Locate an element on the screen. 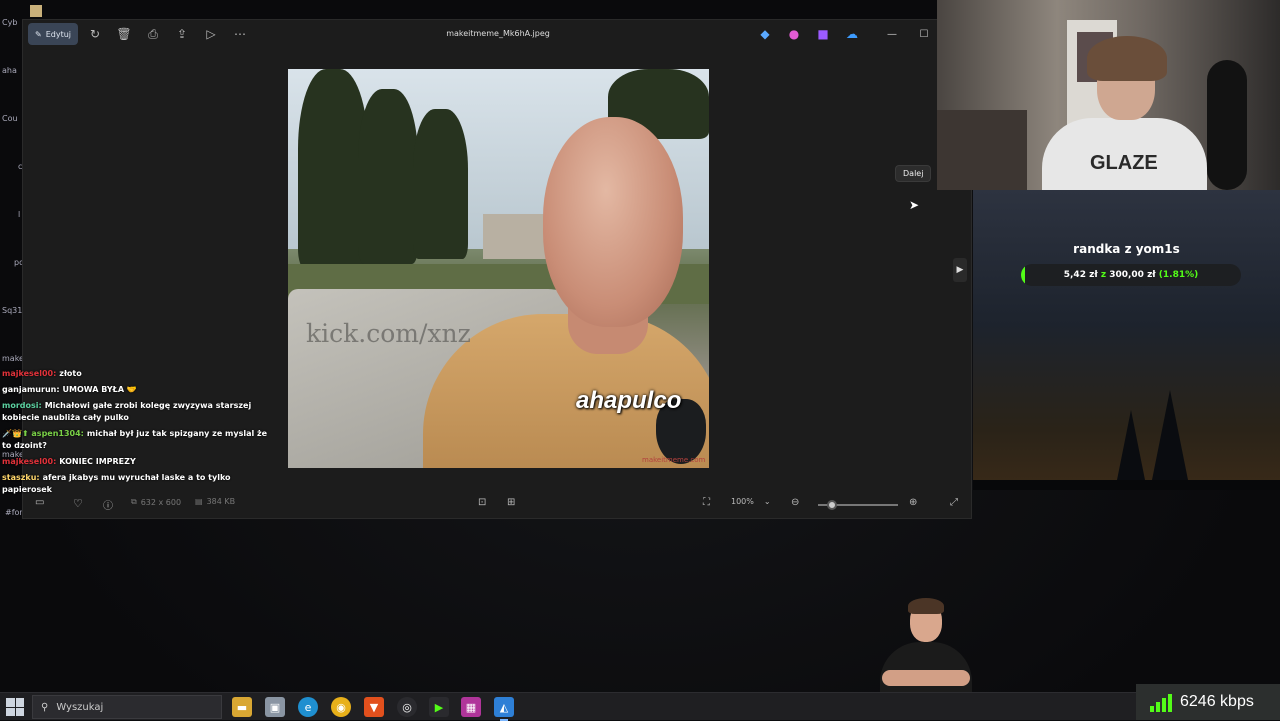  next-tooltip: Dalej is located at coordinates (913, 173).